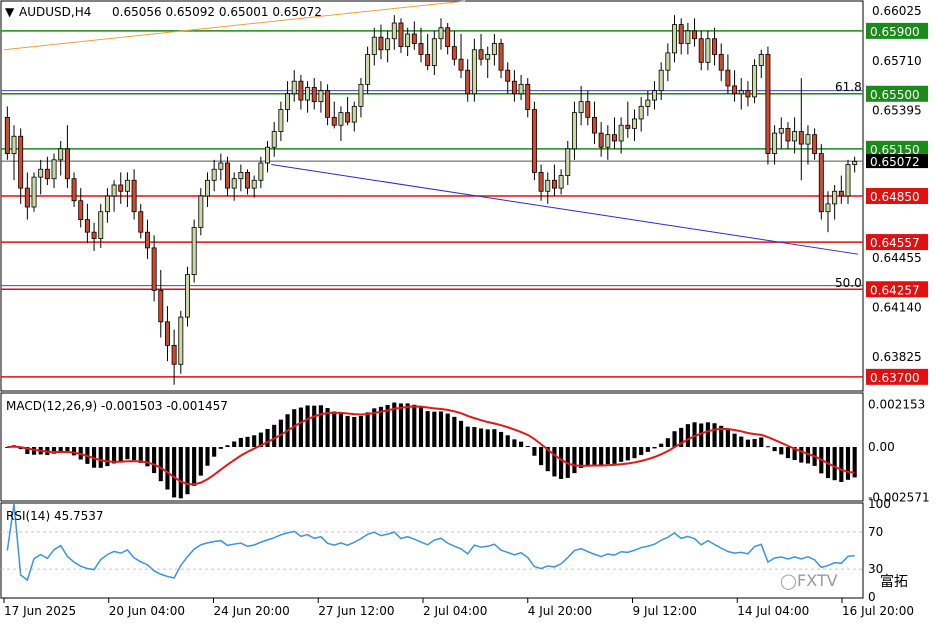 The width and height of the screenshot is (936, 624). Describe the element at coordinates (55, 516) in the screenshot. I see `rsi-label: RSI(14) 45.7537` at that location.